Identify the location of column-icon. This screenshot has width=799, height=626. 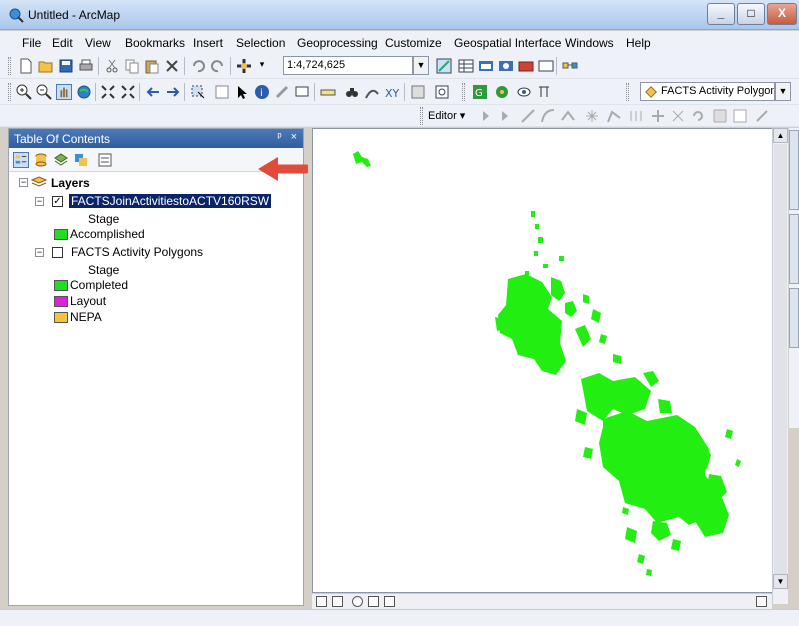
(544, 92).